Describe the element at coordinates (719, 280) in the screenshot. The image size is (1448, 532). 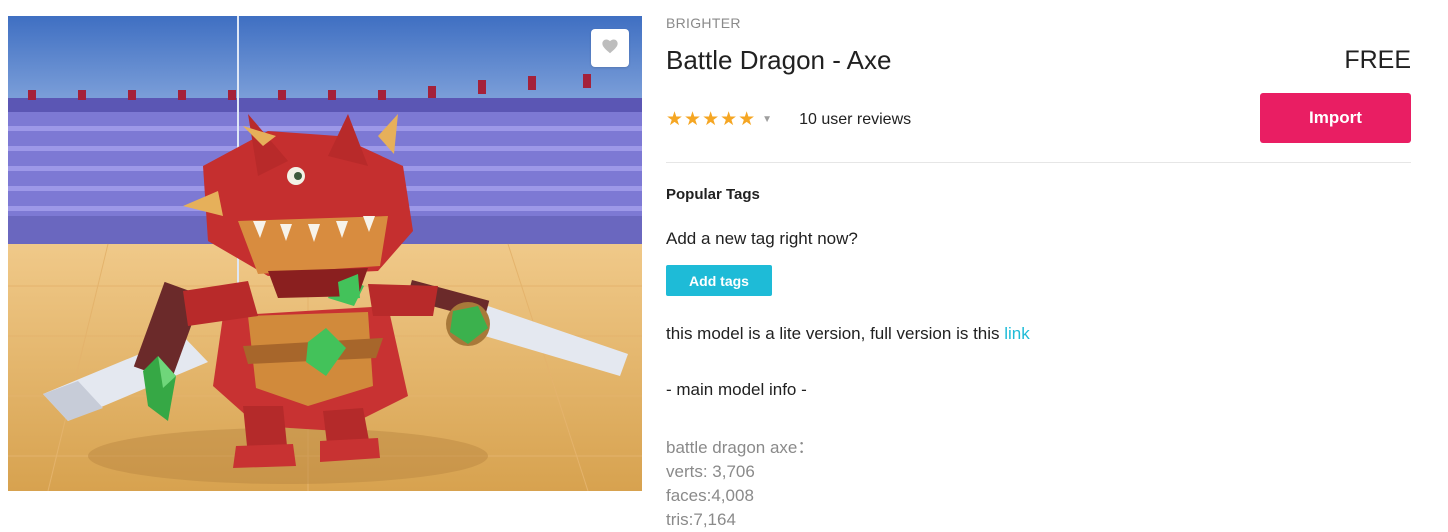
I see `add-tags-button: Add tags` at that location.